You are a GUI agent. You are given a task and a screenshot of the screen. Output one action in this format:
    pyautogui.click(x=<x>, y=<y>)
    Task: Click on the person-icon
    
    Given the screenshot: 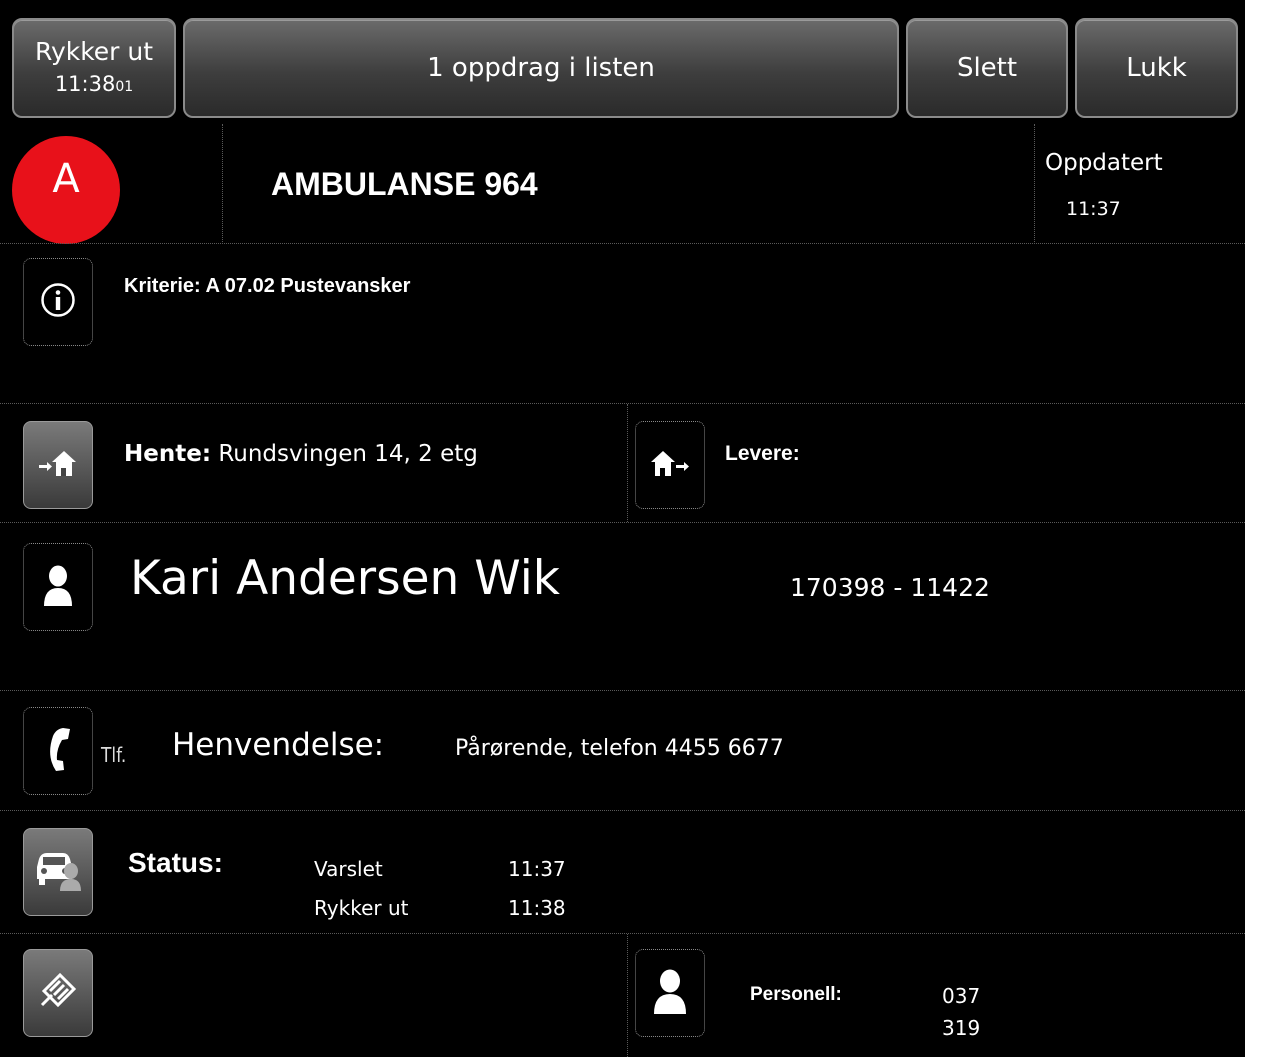 What is the action you would take?
    pyautogui.click(x=58, y=587)
    